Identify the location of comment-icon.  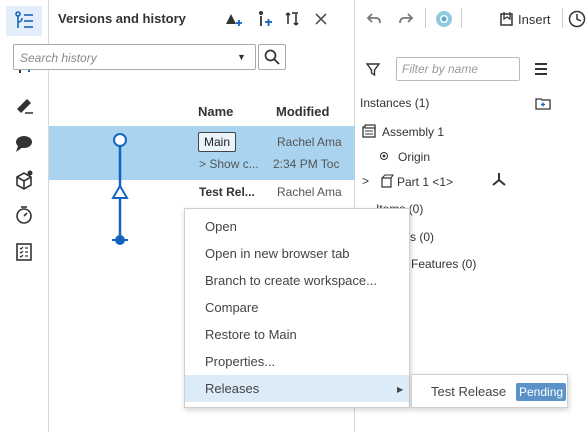
(24, 143).